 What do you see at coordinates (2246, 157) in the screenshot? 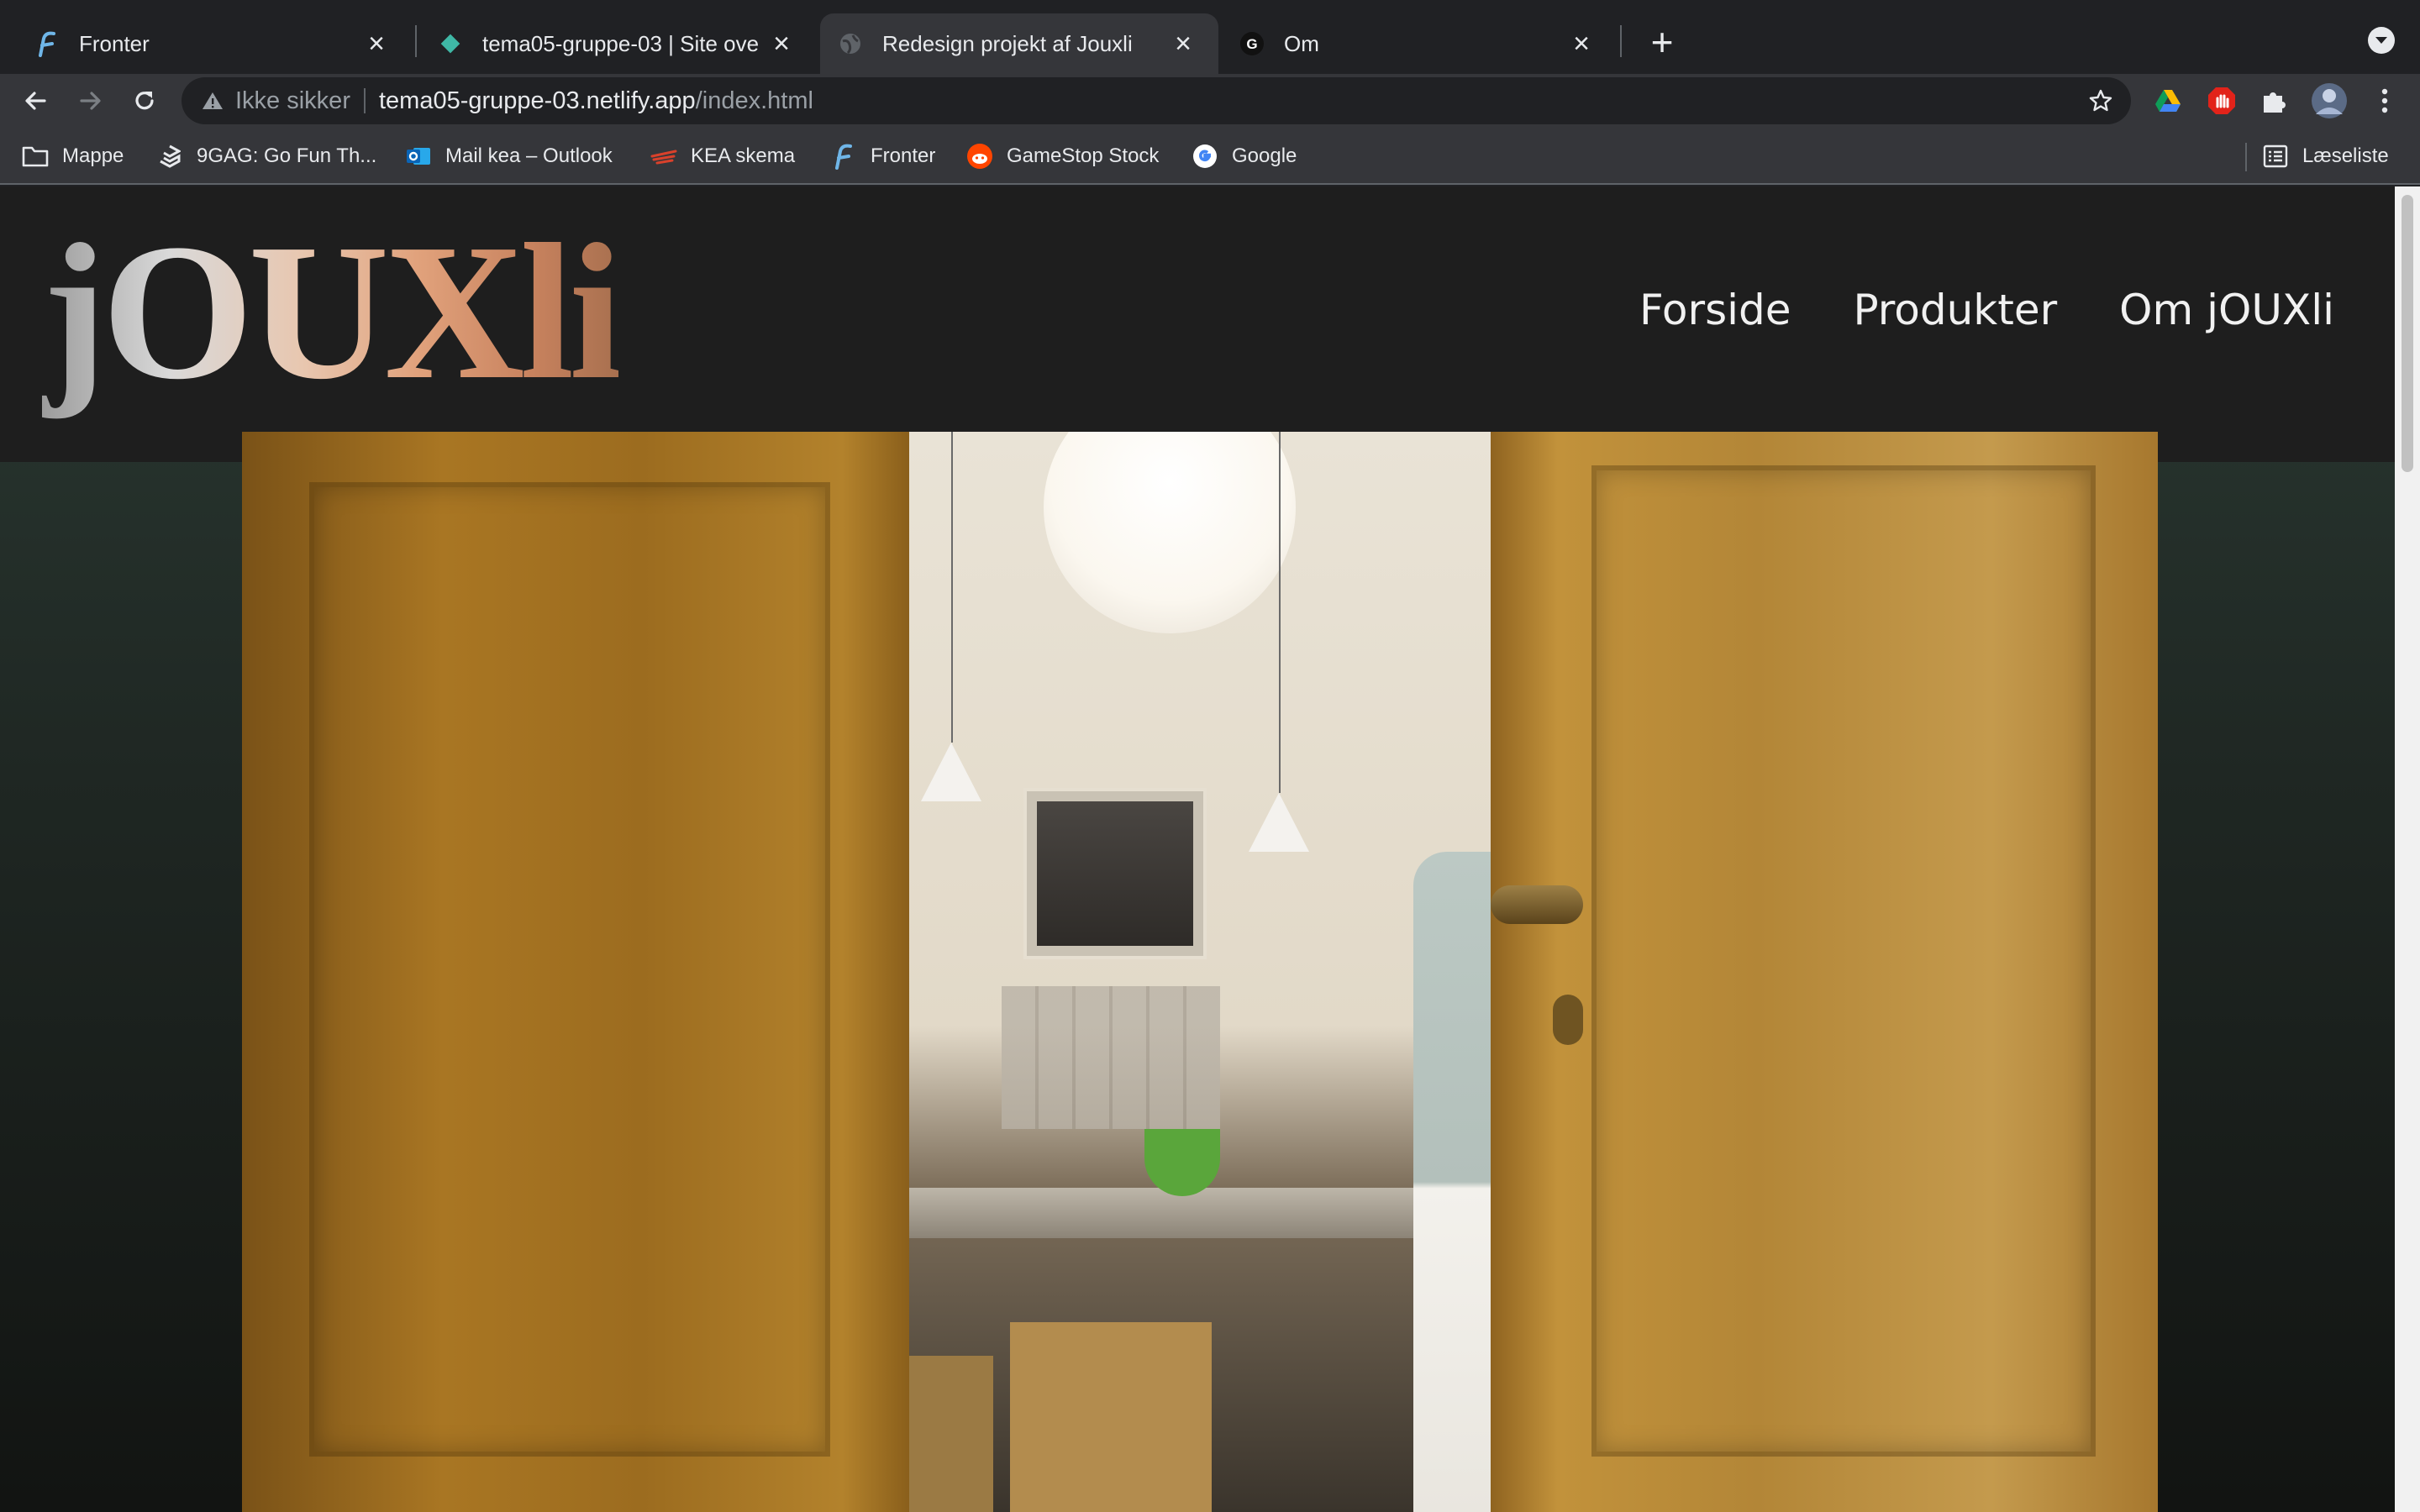
I see `bookmarks-separator` at bounding box center [2246, 157].